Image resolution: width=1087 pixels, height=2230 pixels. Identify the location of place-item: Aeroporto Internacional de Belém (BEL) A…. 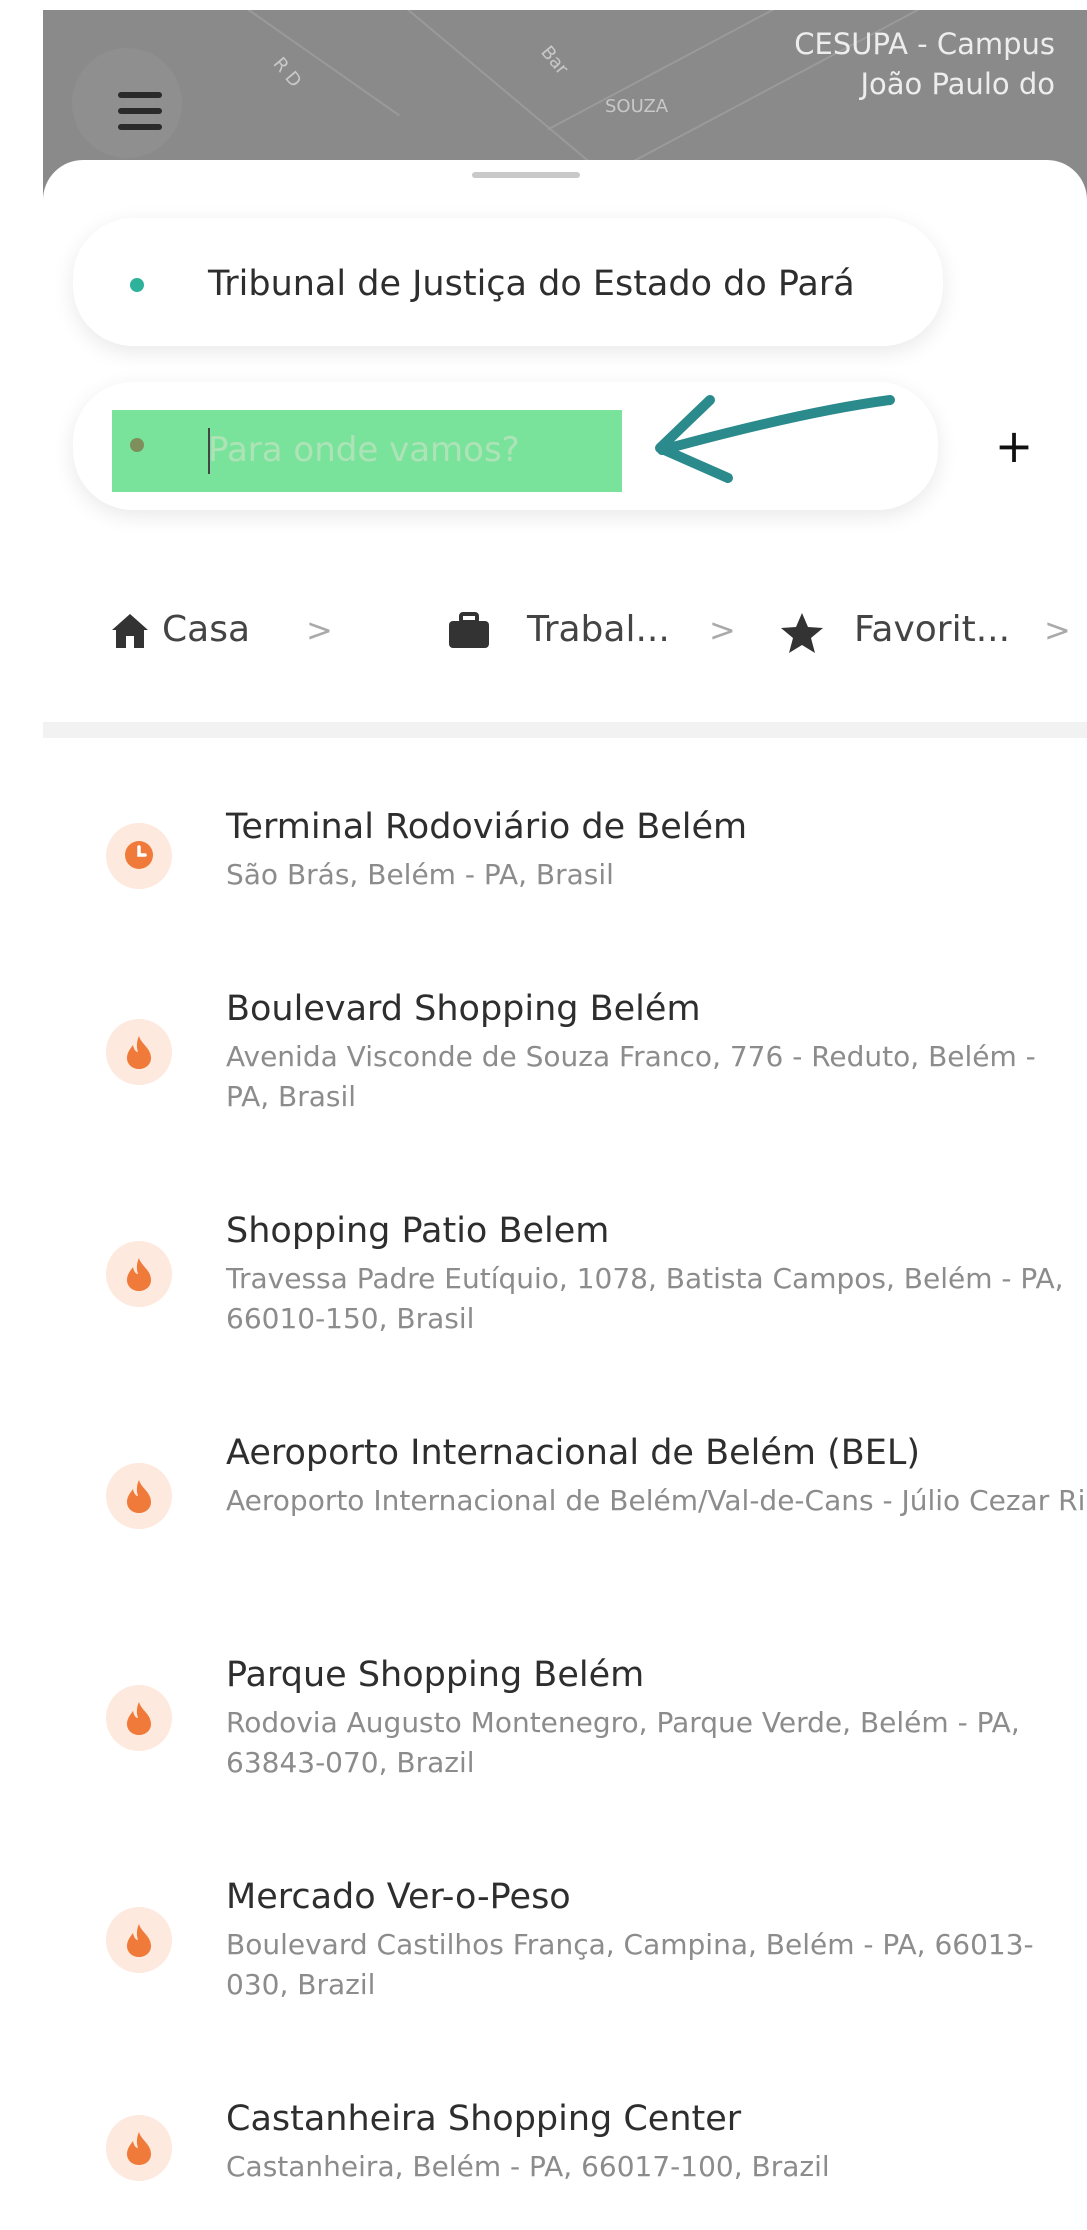
(565, 1504).